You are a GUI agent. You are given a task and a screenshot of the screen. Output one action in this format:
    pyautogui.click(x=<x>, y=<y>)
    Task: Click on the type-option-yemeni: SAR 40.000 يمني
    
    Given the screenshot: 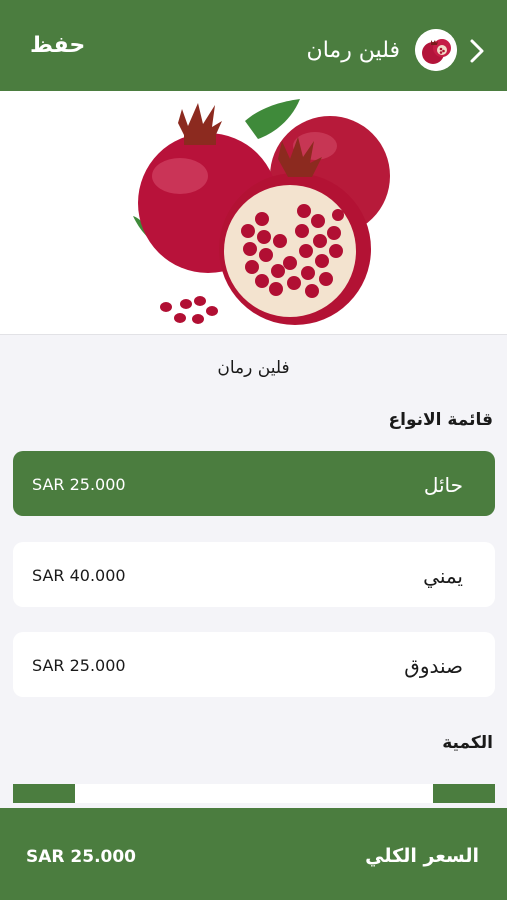 What is the action you would take?
    pyautogui.click(x=254, y=574)
    